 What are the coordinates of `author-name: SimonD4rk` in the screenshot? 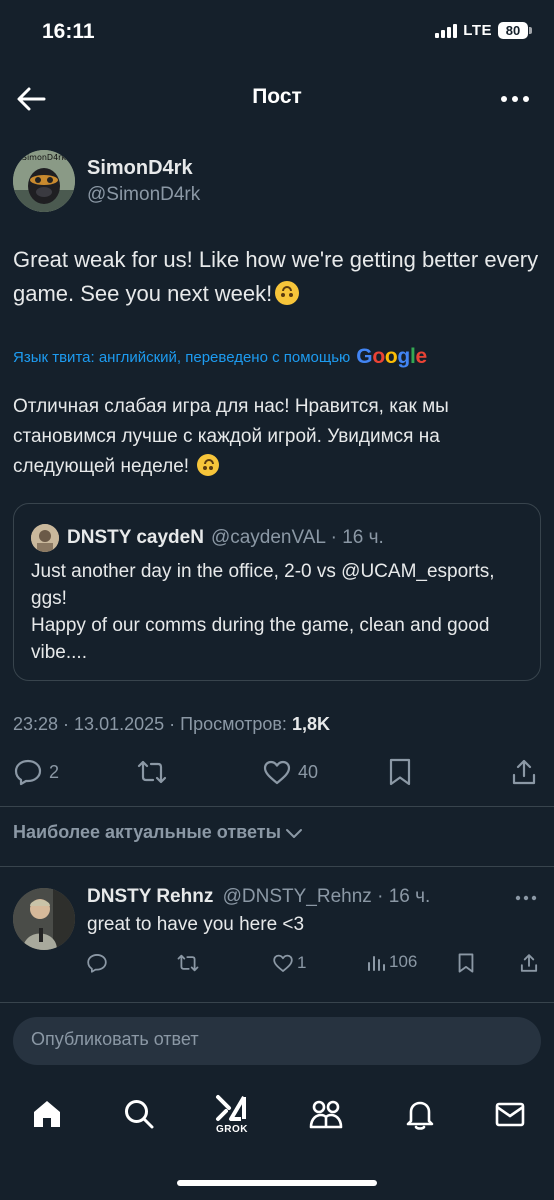 It's located at (143, 168).